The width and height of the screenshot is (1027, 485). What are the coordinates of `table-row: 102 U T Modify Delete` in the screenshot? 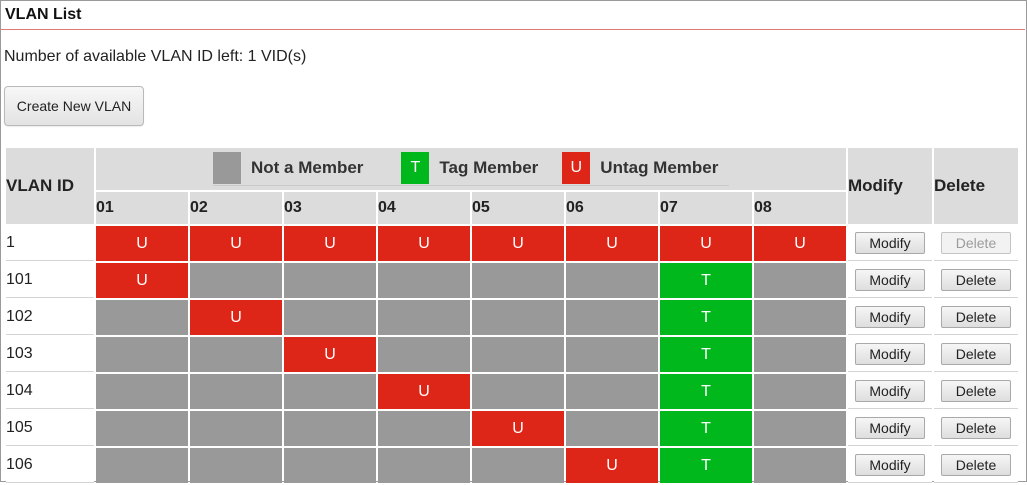 It's located at (512, 317).